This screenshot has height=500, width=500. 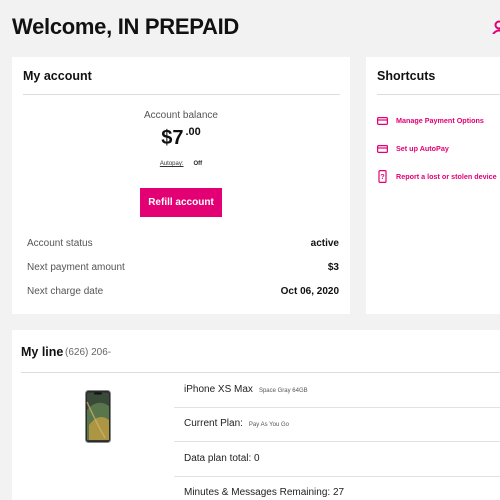 What do you see at coordinates (218, 389) in the screenshot?
I see `device-name: iPhone XS Max` at bounding box center [218, 389].